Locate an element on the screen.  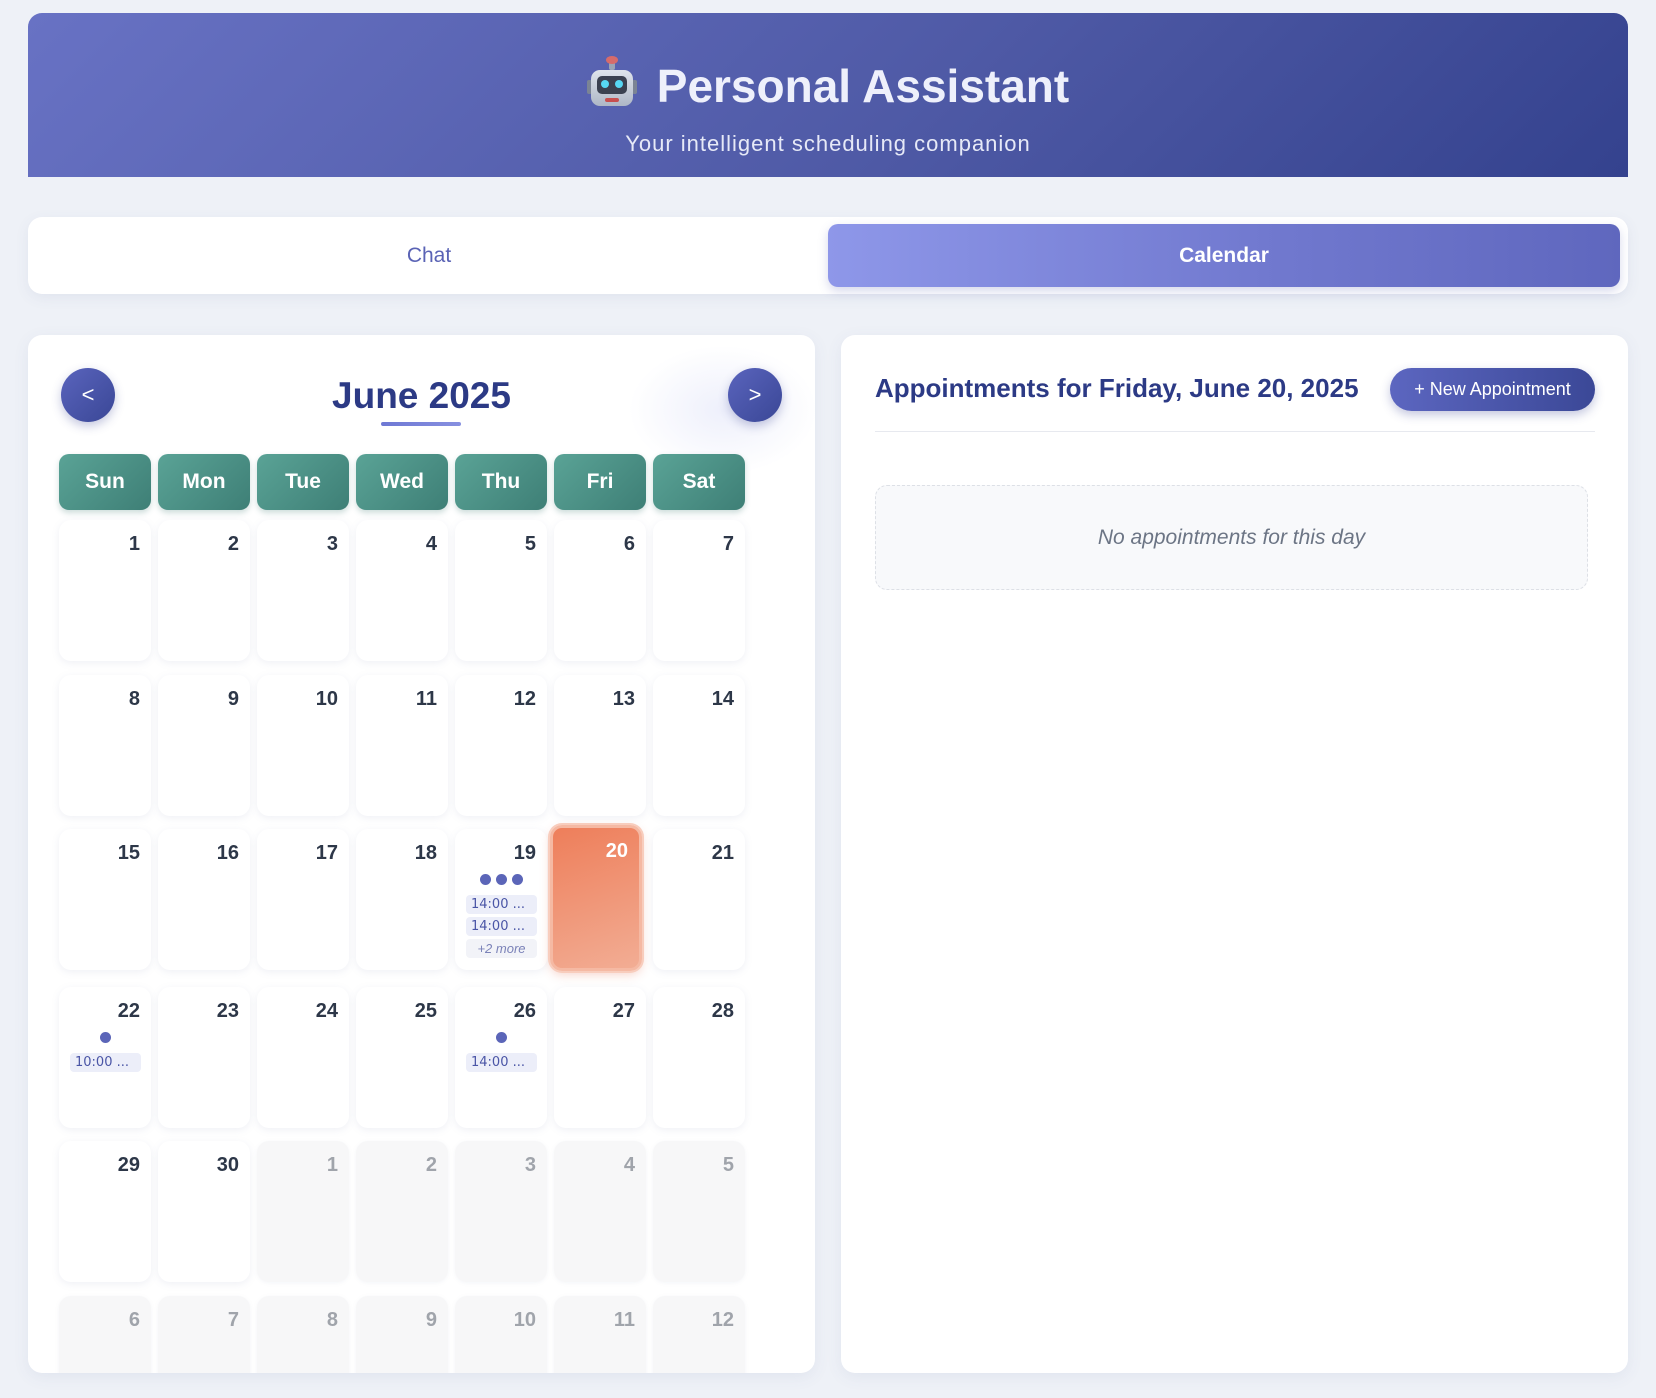
calendar-day: 2 is located at coordinates (204, 590).